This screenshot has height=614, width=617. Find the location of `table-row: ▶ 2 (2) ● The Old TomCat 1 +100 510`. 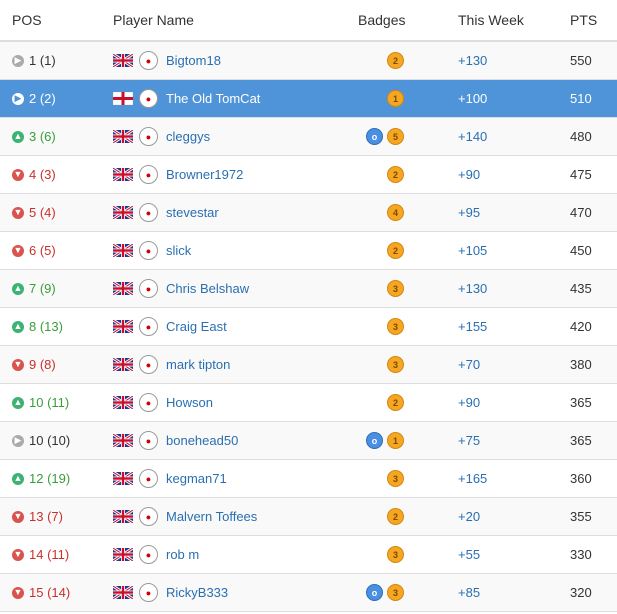

table-row: ▶ 2 (2) ● The Old TomCat 1 +100 510 is located at coordinates (308, 99).